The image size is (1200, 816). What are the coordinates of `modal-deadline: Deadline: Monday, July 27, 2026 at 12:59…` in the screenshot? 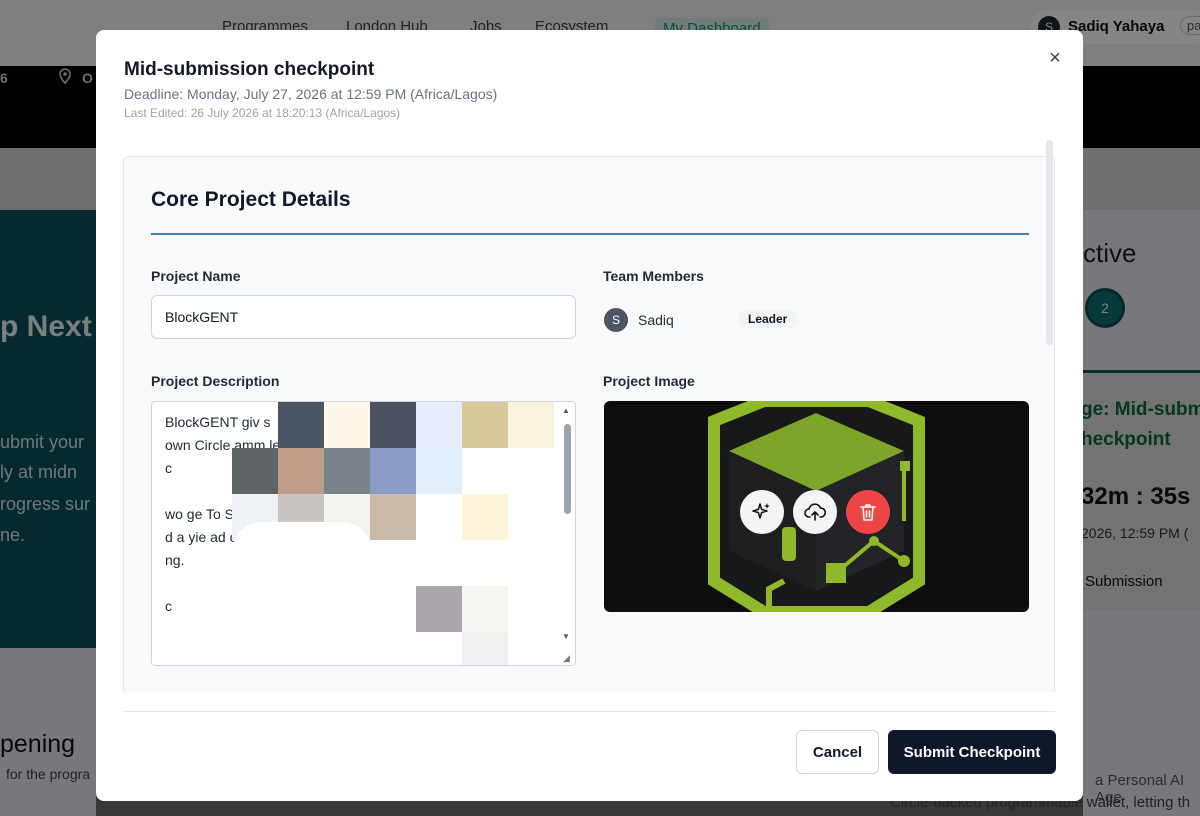 It's located at (311, 94).